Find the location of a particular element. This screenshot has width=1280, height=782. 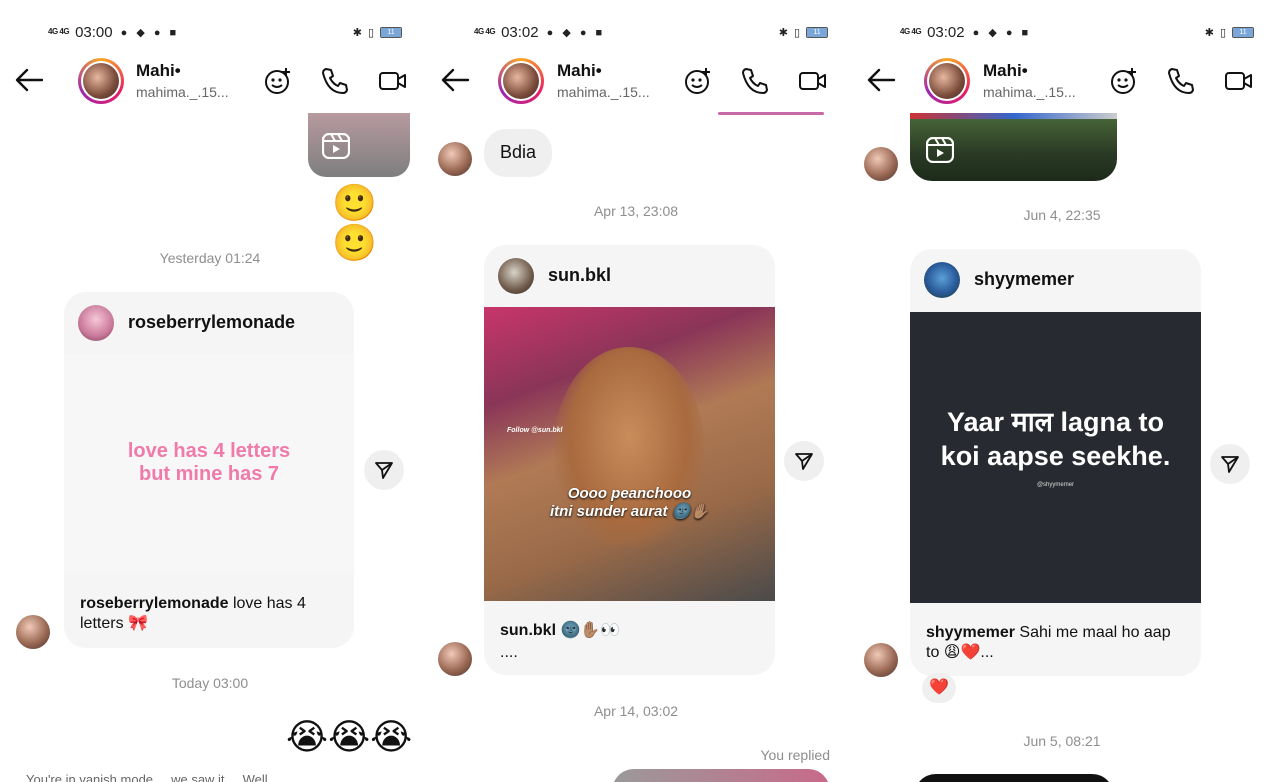

post-header: shyymemer is located at coordinates (1055, 280).